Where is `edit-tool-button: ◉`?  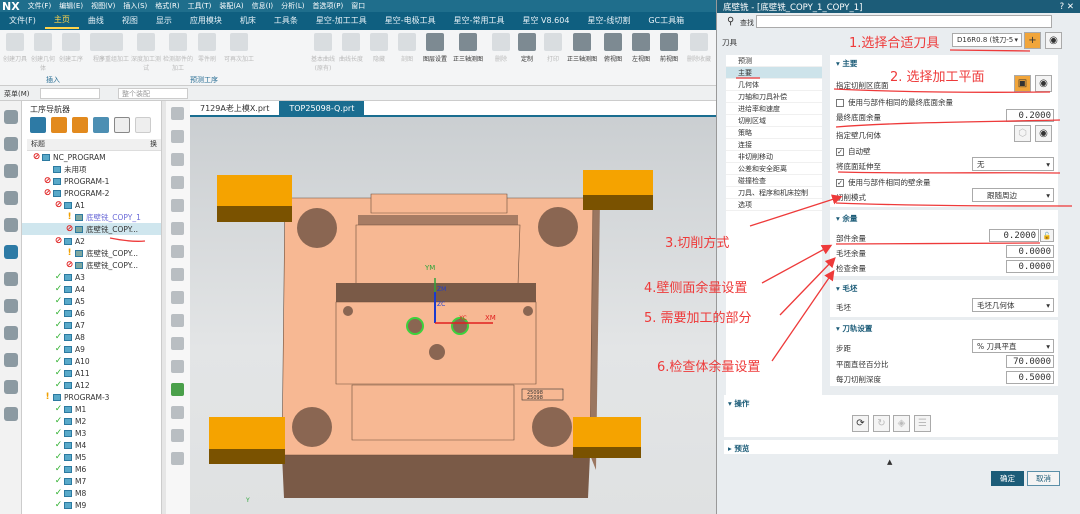
edit-tool-button: ◉ is located at coordinates (1053, 40).